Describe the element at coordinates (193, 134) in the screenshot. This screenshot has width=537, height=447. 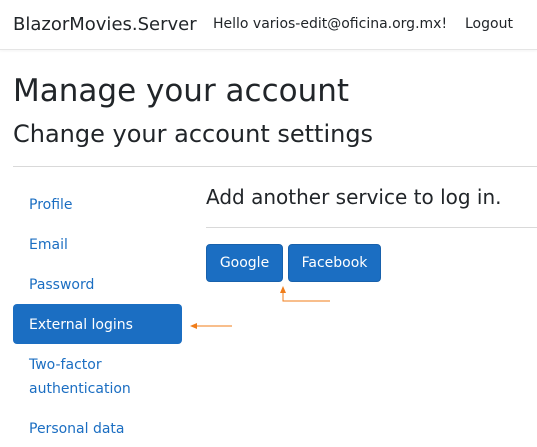
I see `page-subtitle: Change your account settings` at that location.